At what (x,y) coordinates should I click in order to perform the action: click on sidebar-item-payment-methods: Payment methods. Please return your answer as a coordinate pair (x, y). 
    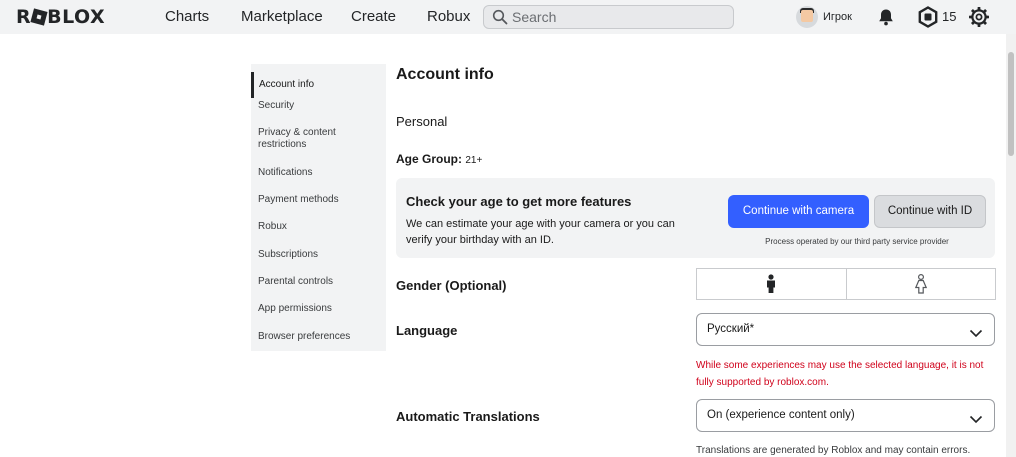
    Looking at the image, I should click on (318, 200).